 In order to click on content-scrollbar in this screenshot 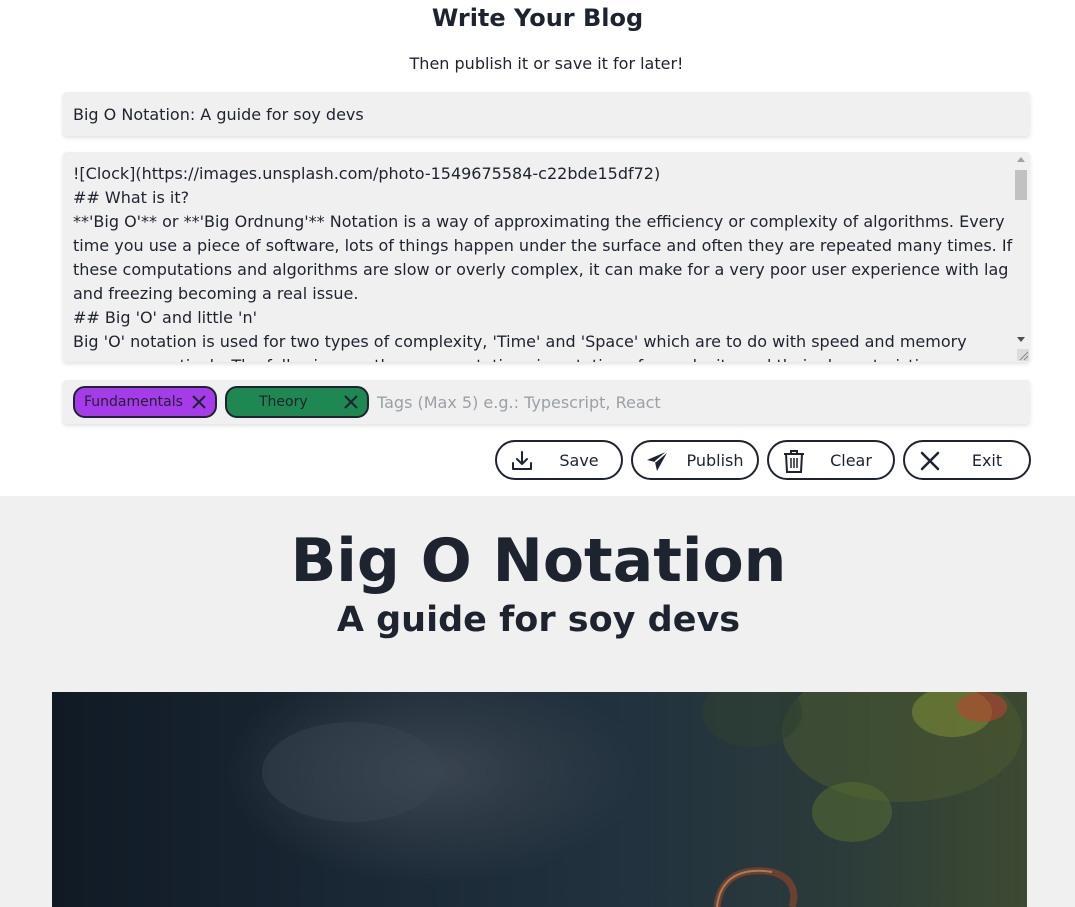, I will do `click(1021, 257)`.